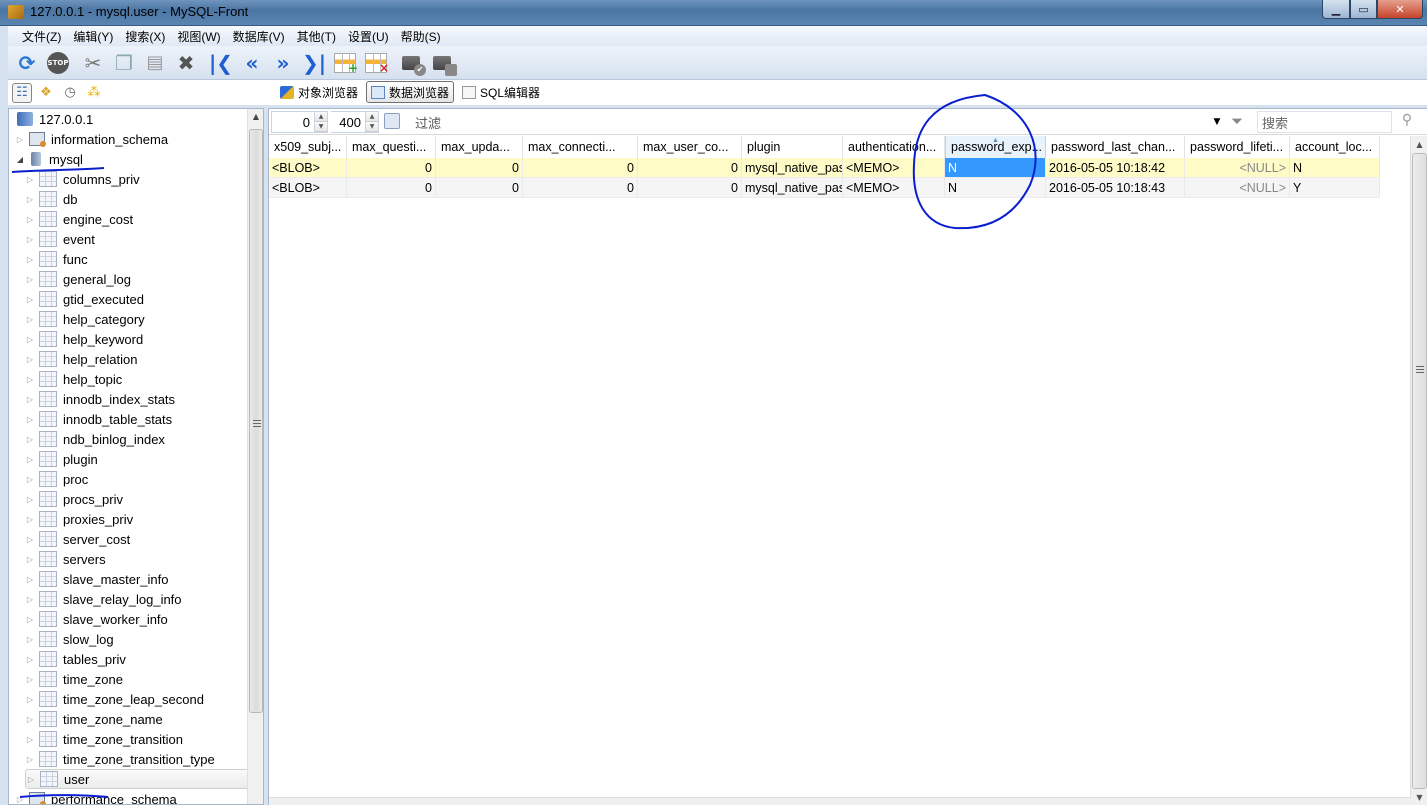 This screenshot has width=1427, height=805. I want to click on cut-button: ✂, so click(93, 63).